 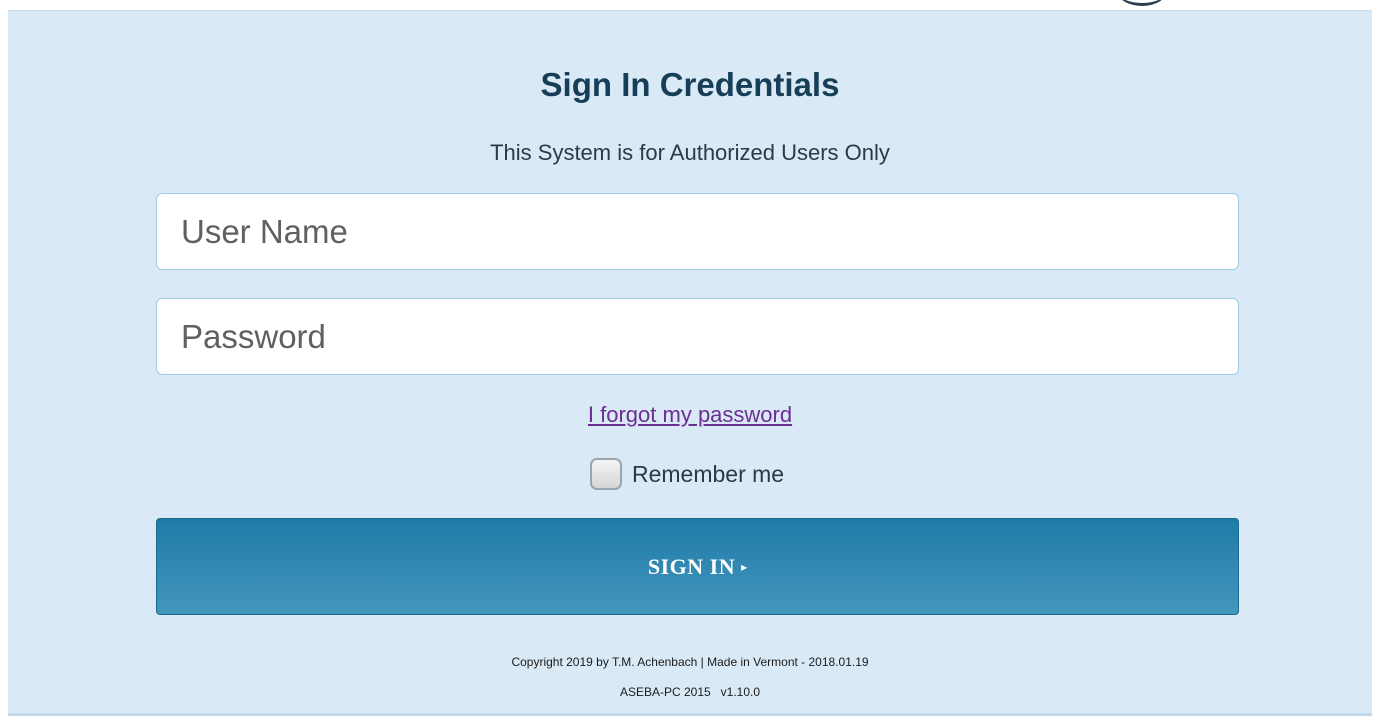 I want to click on sign-in-button: SIGN IN ▸, so click(x=697, y=566).